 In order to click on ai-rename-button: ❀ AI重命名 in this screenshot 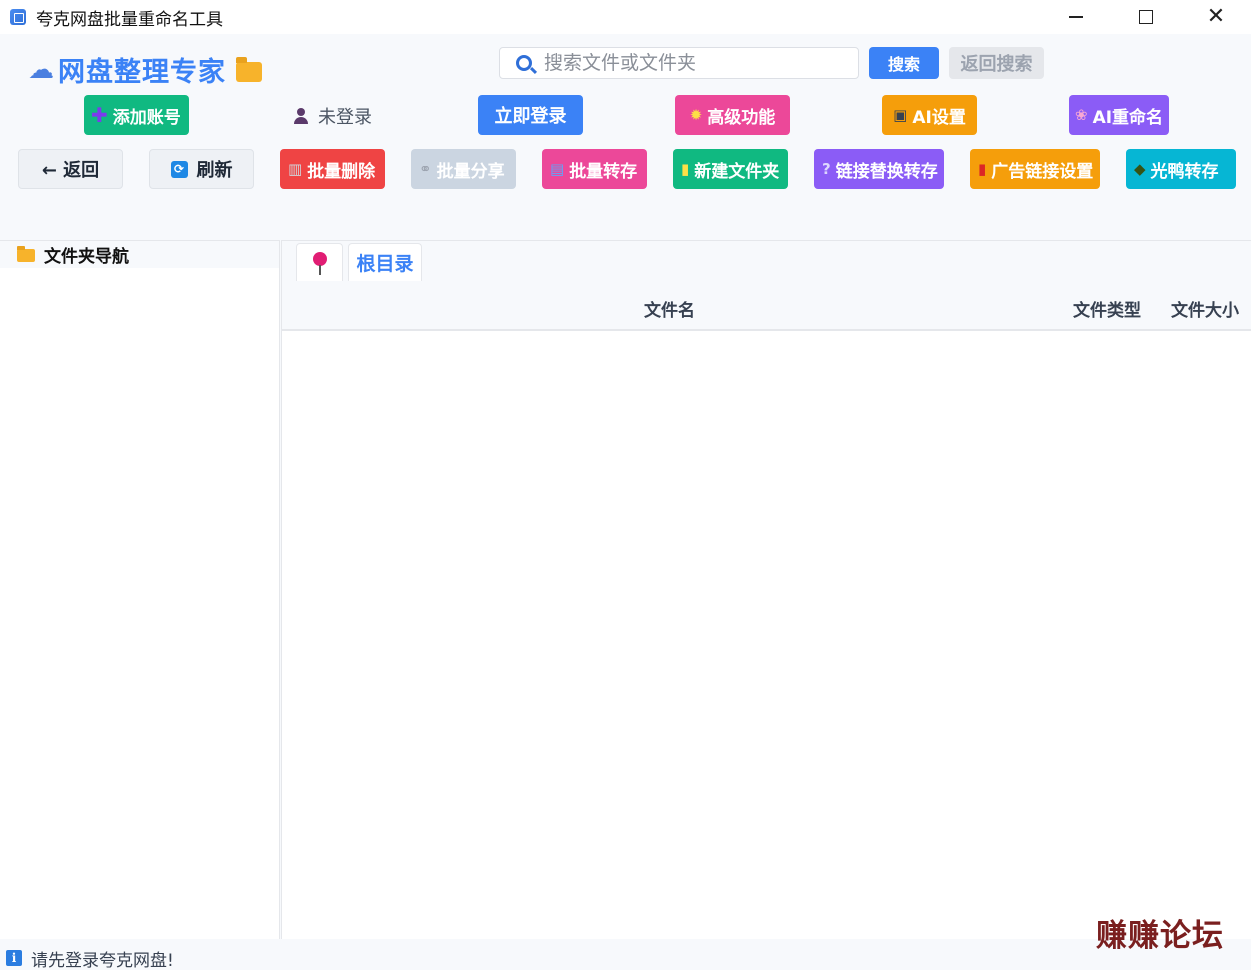, I will do `click(1119, 115)`.